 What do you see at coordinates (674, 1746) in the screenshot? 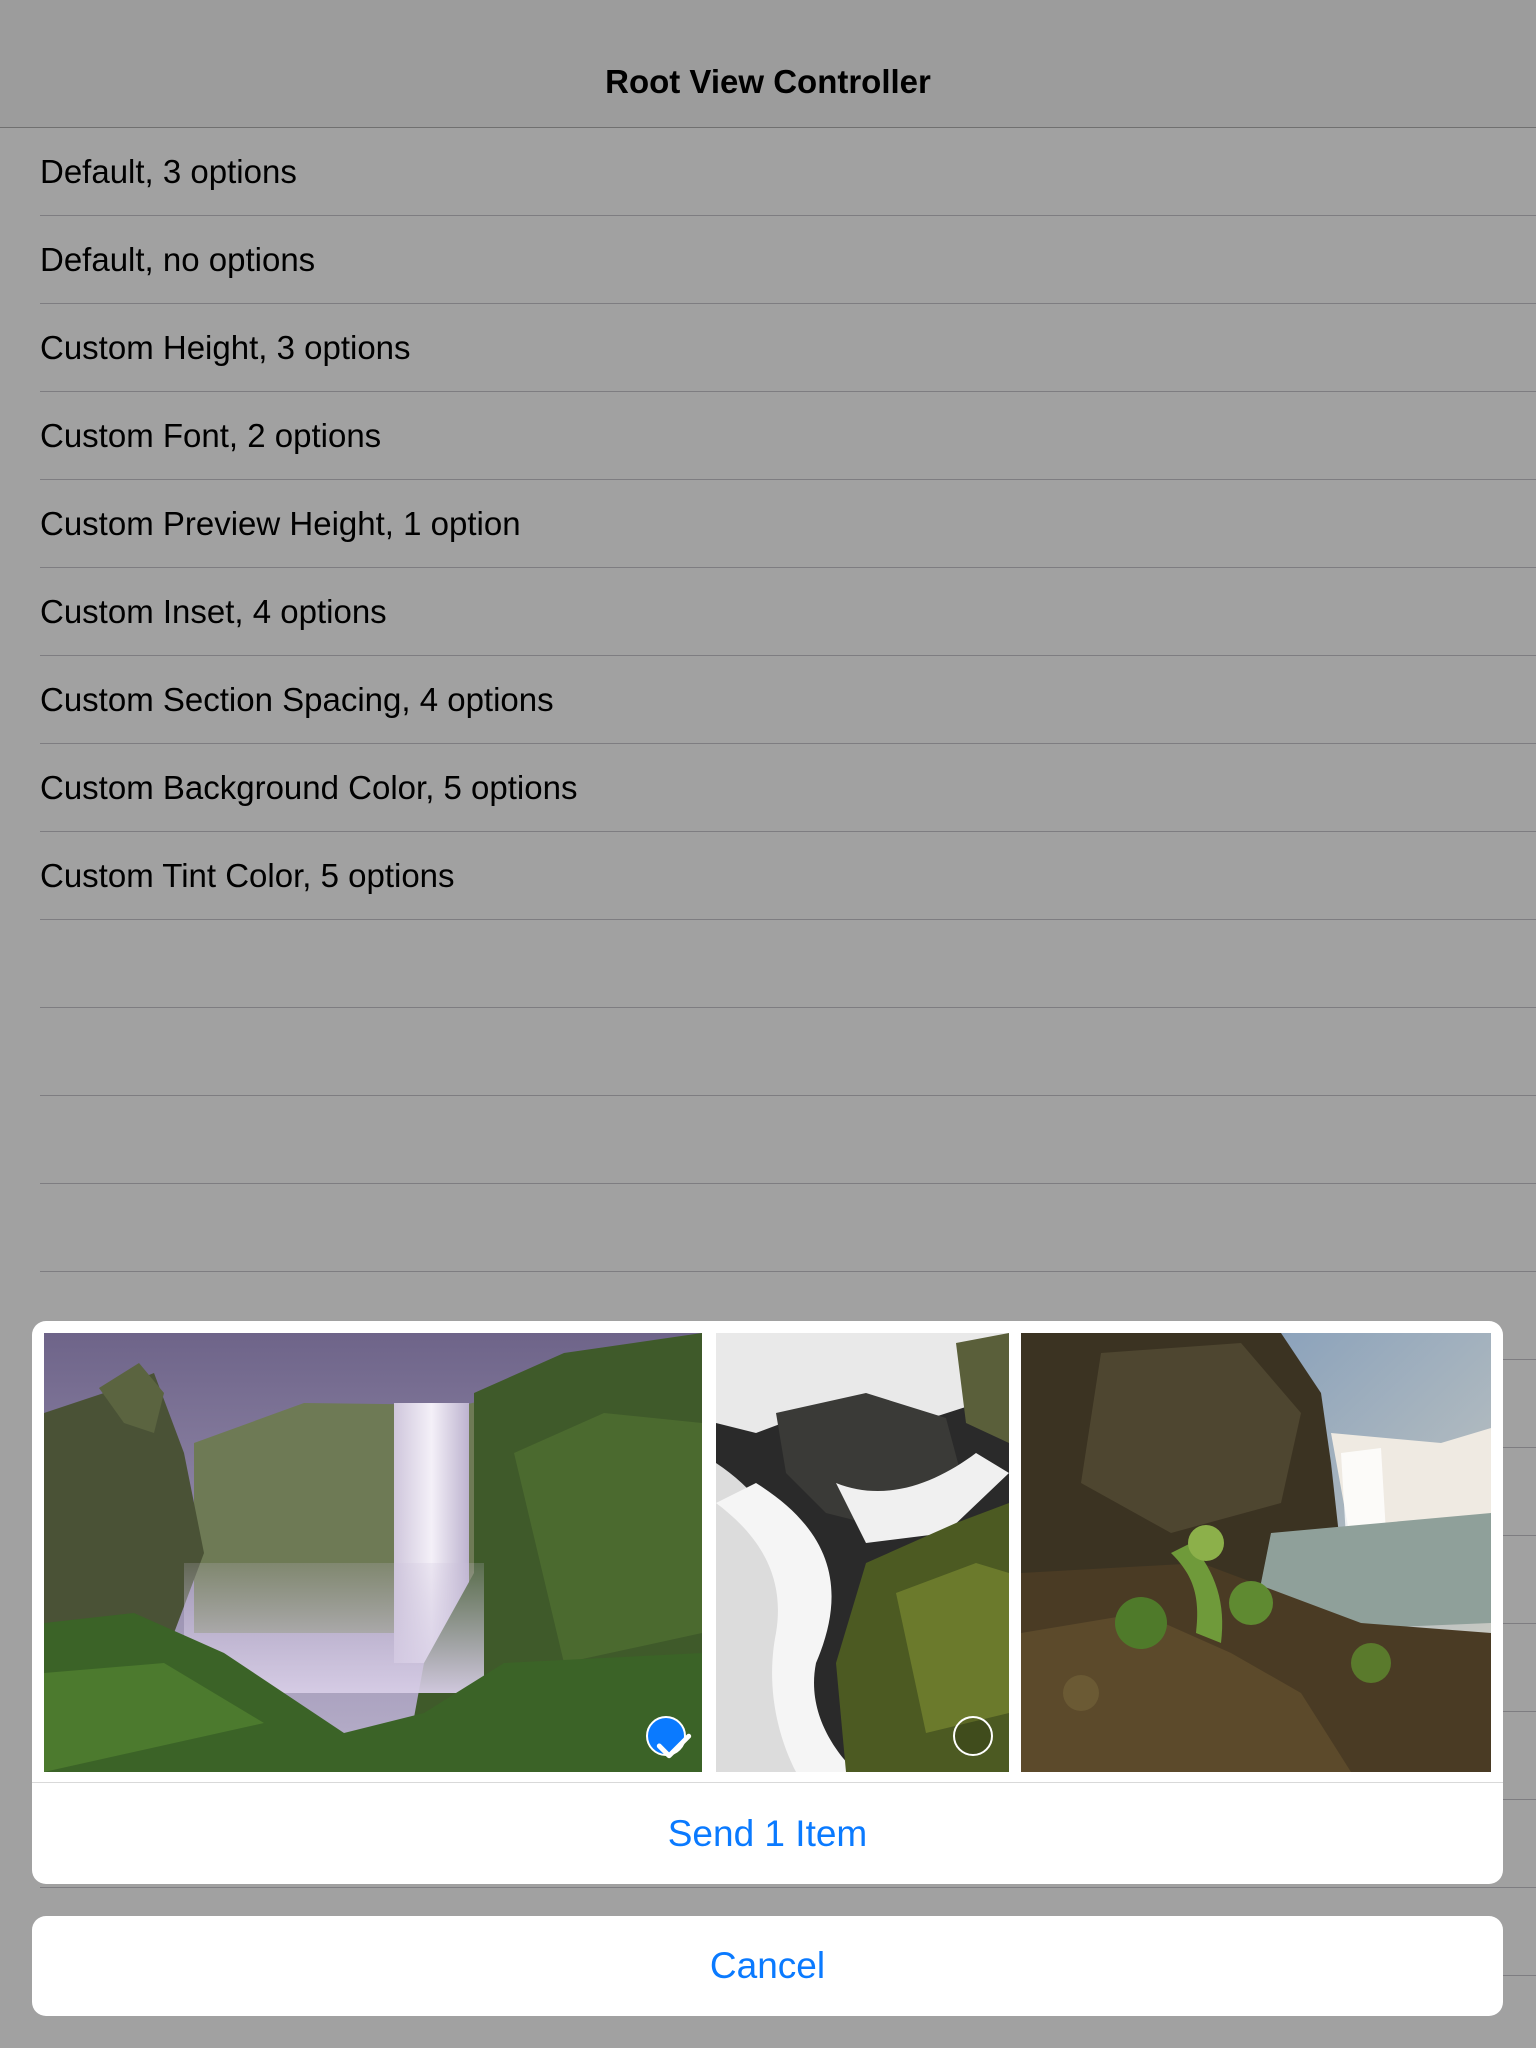
I see `checkmark-icon` at bounding box center [674, 1746].